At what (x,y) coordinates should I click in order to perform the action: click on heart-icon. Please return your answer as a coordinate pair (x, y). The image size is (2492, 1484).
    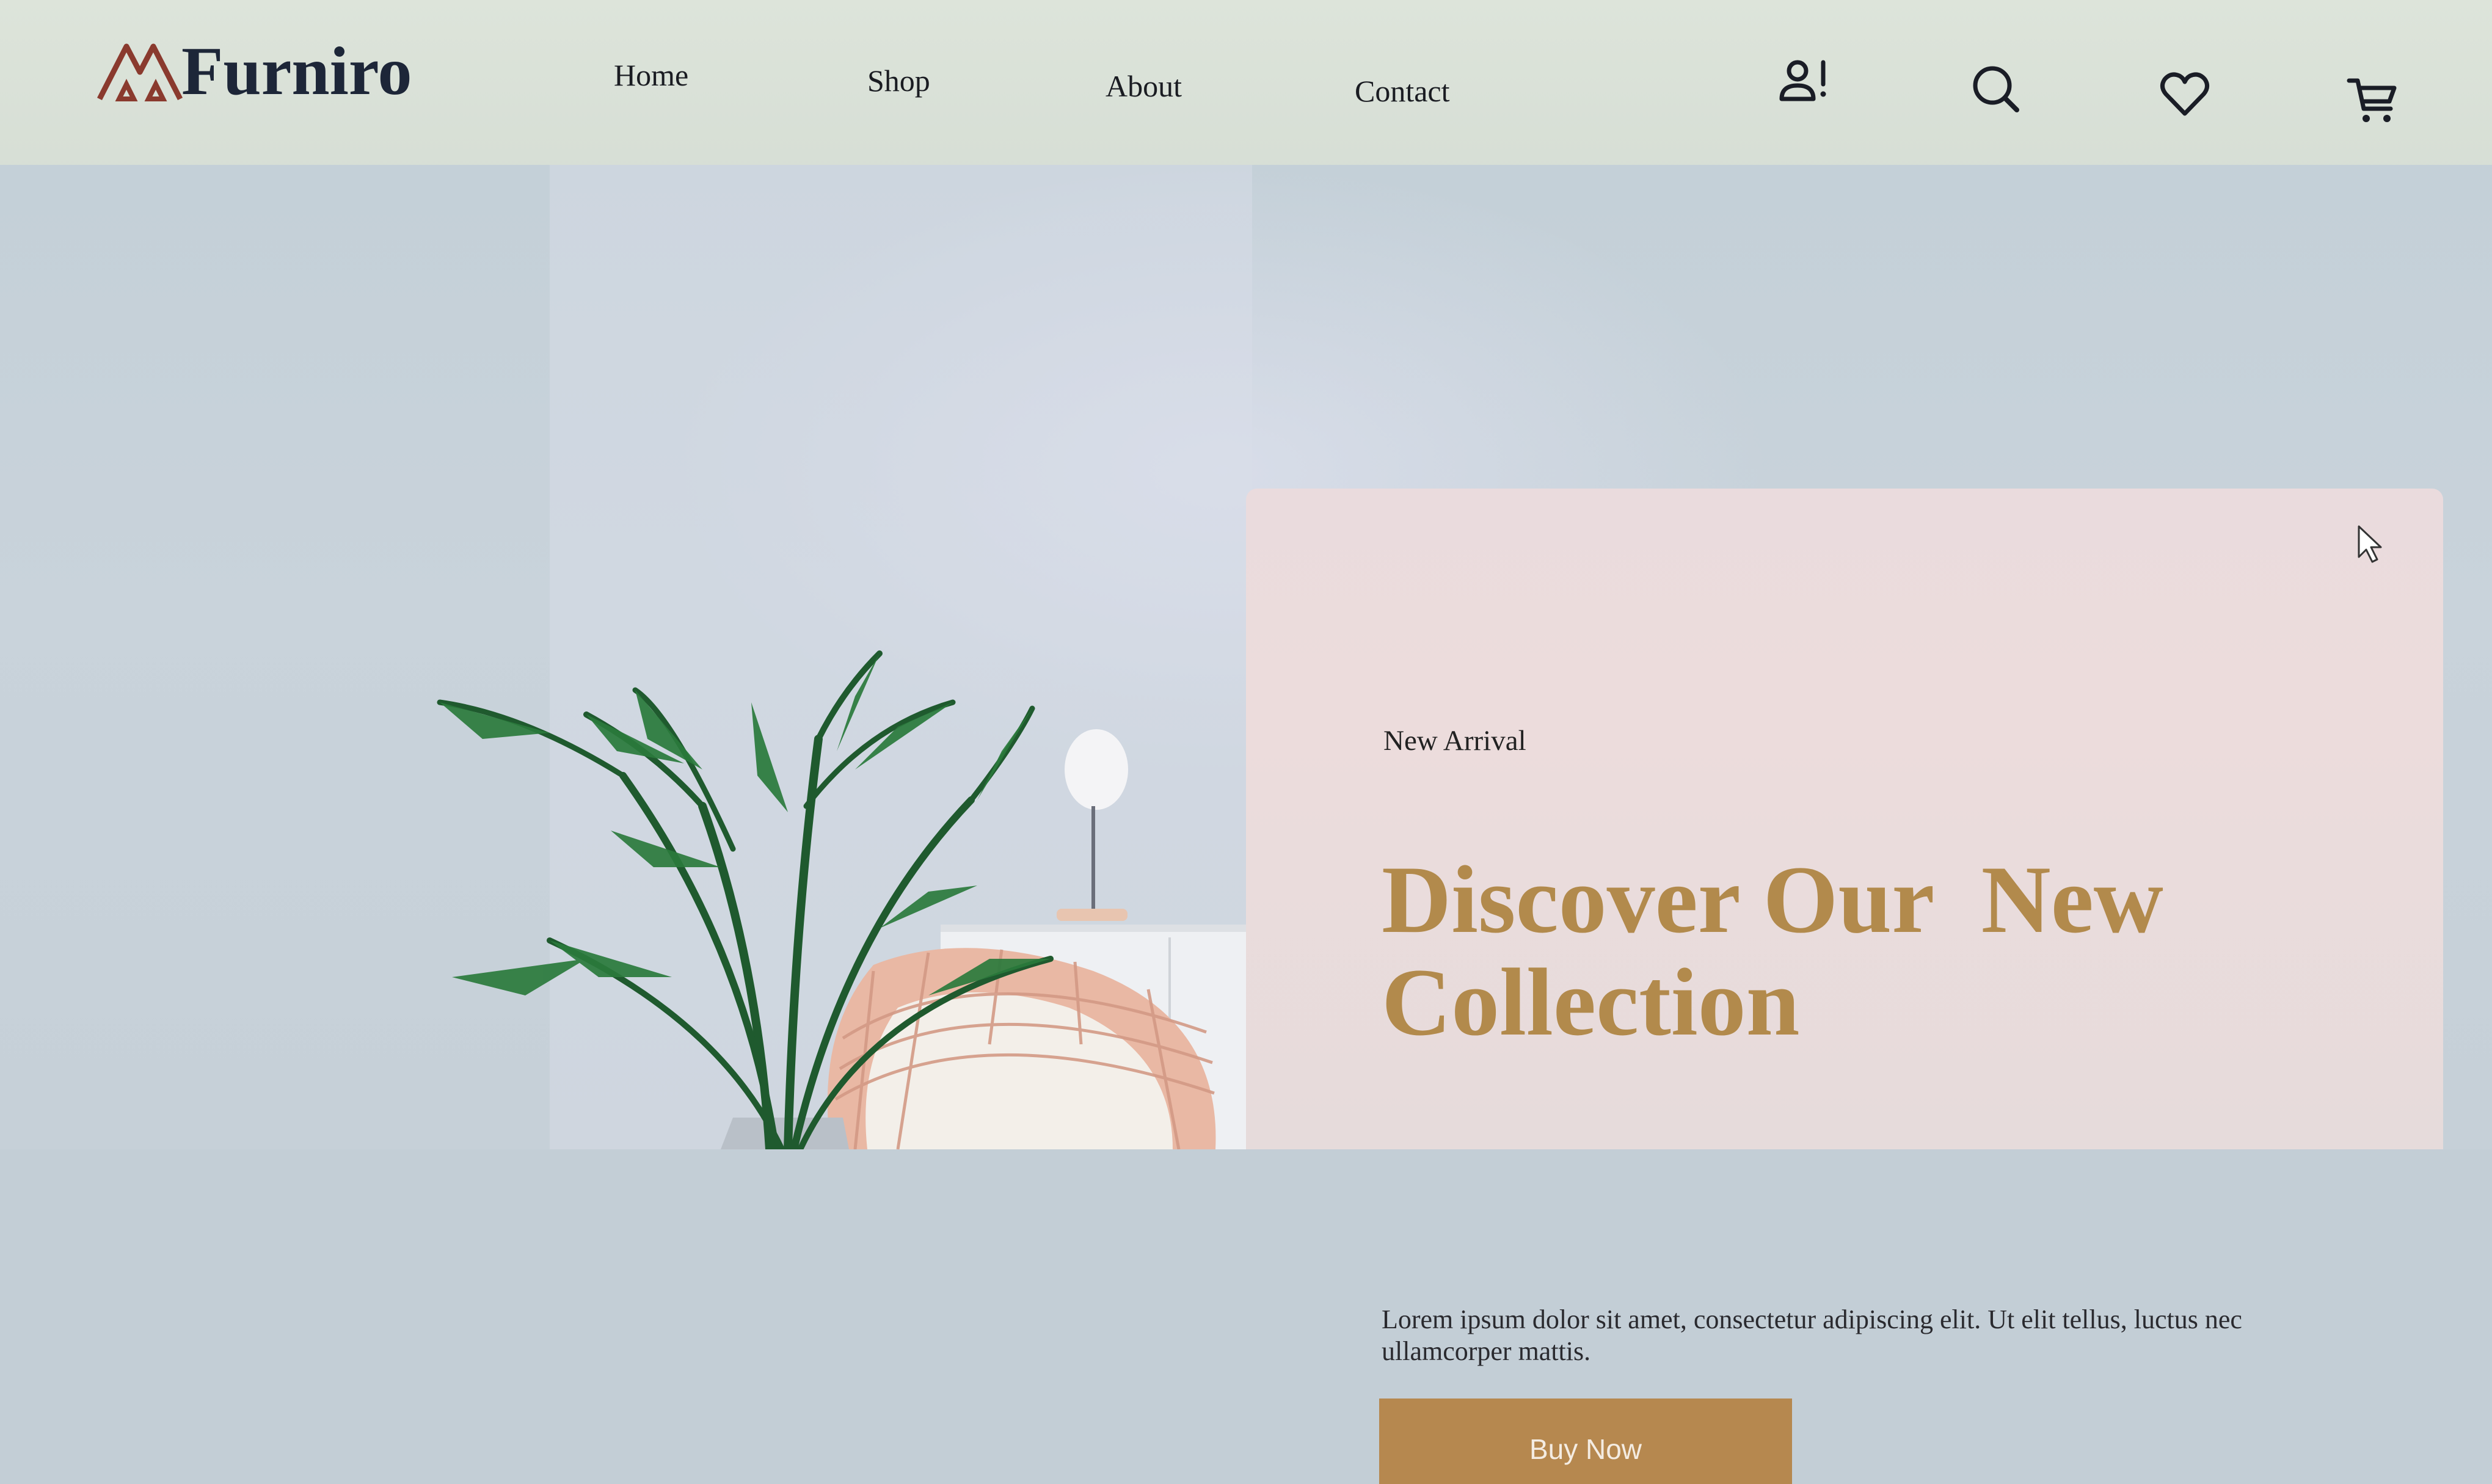
    Looking at the image, I should click on (2185, 94).